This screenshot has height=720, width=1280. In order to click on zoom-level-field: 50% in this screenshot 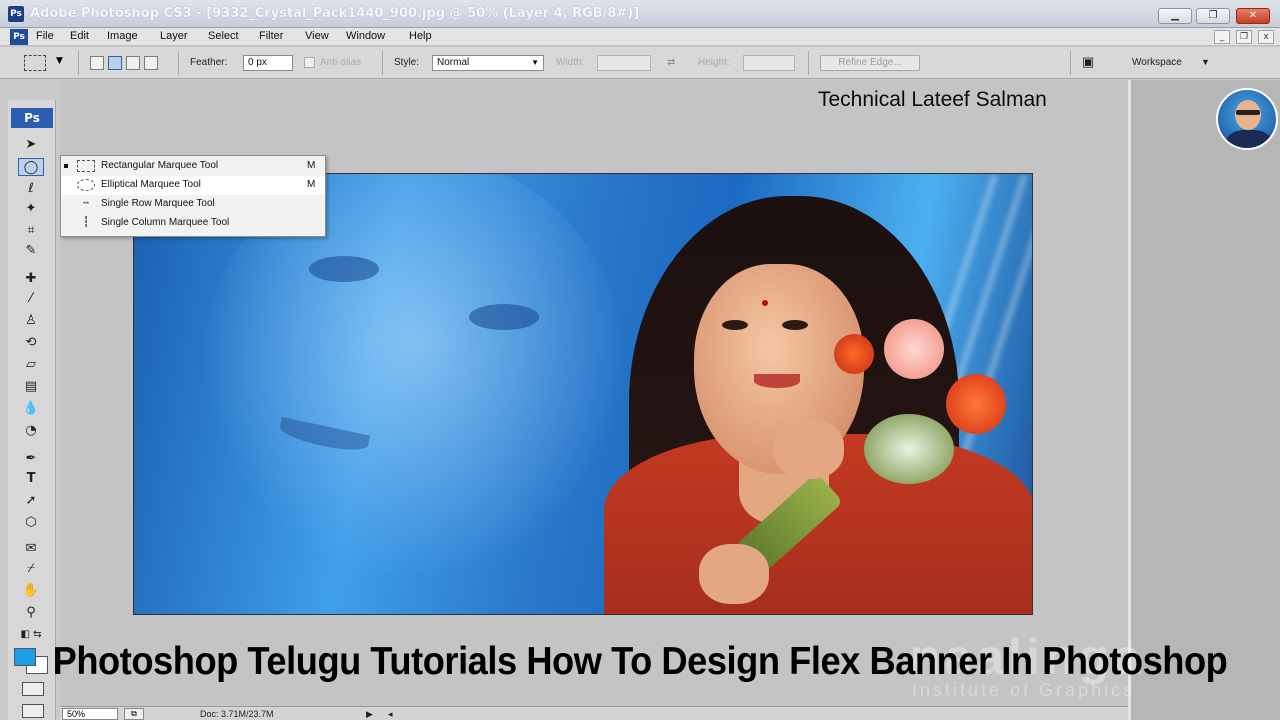, I will do `click(90, 714)`.